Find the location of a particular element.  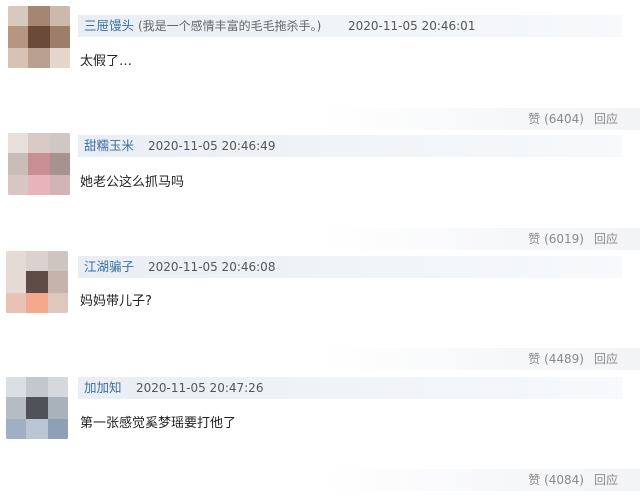

like-count: (4489) is located at coordinates (564, 359).